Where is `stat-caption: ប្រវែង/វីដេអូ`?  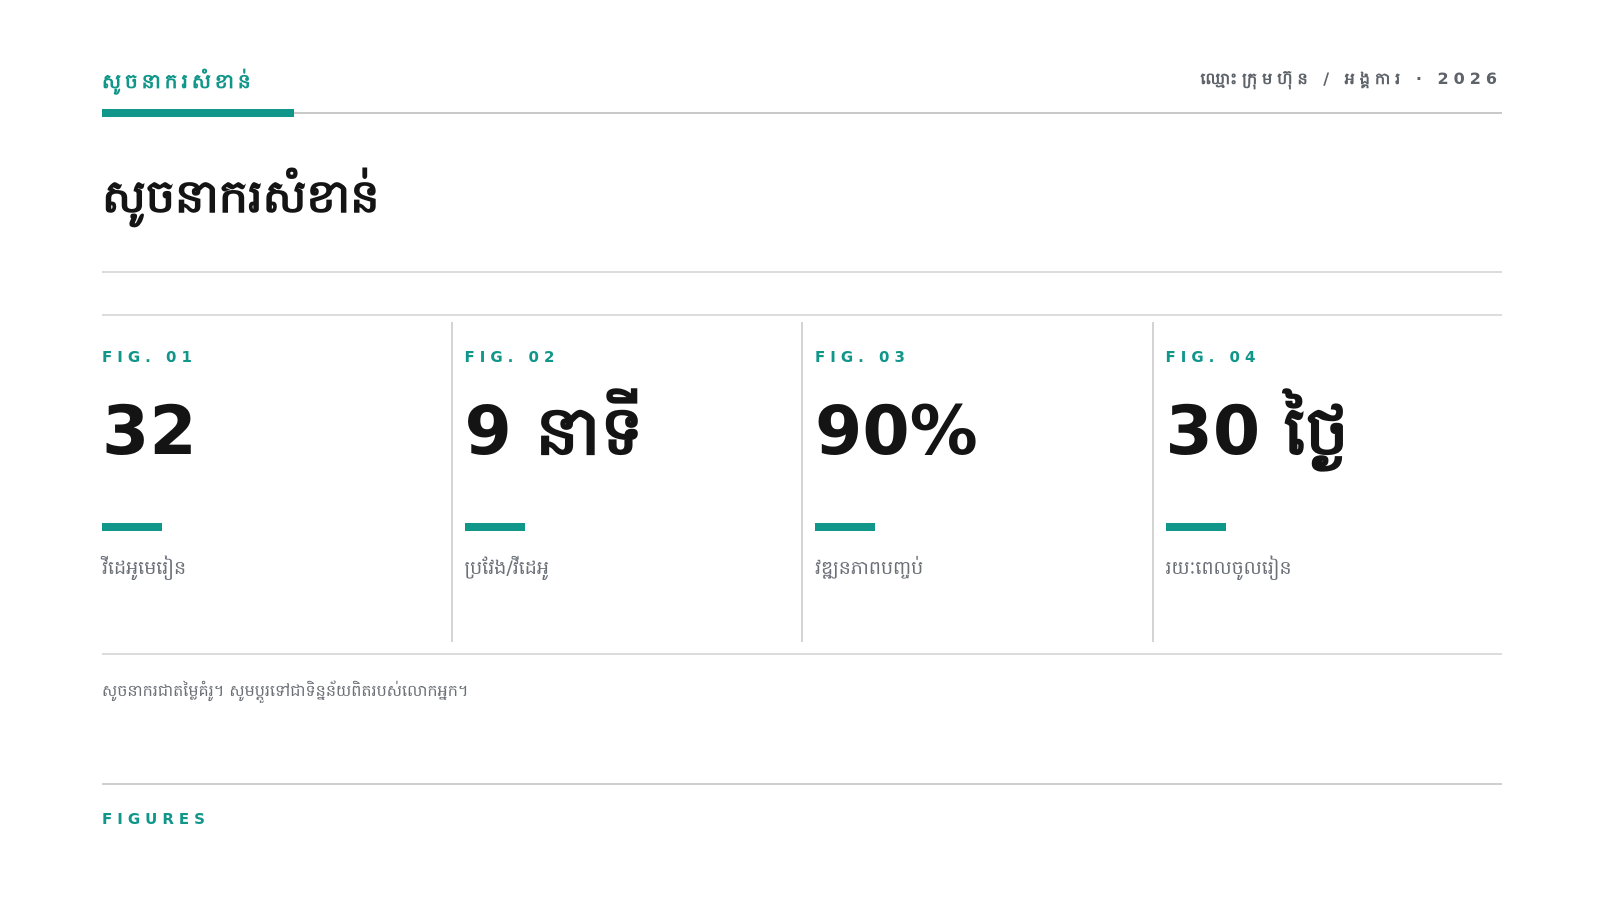
stat-caption: ប្រវែង/វីដេអូ is located at coordinates (506, 568).